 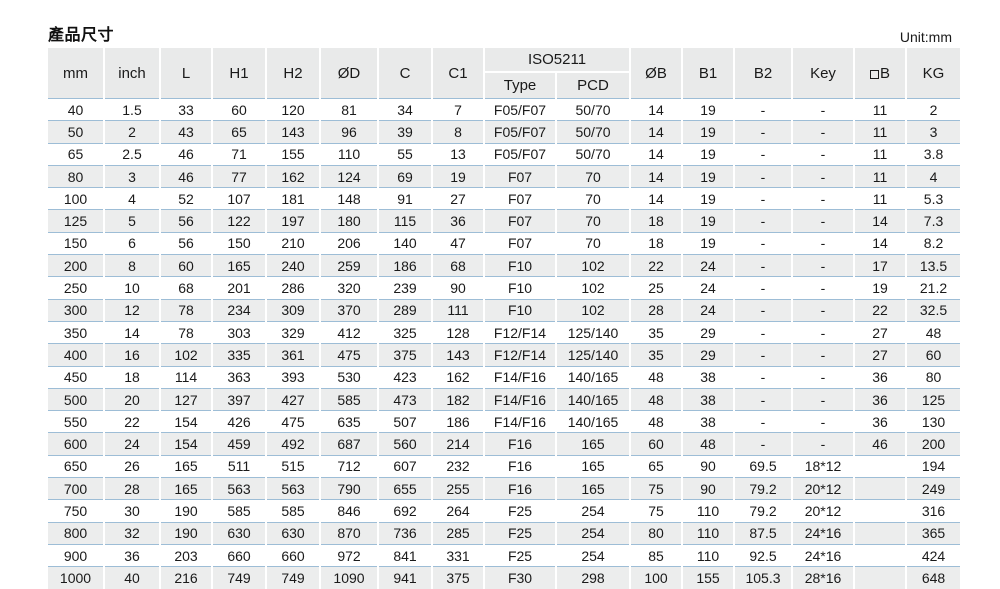 What do you see at coordinates (709, 444) in the screenshot?
I see `cell-B1: 48` at bounding box center [709, 444].